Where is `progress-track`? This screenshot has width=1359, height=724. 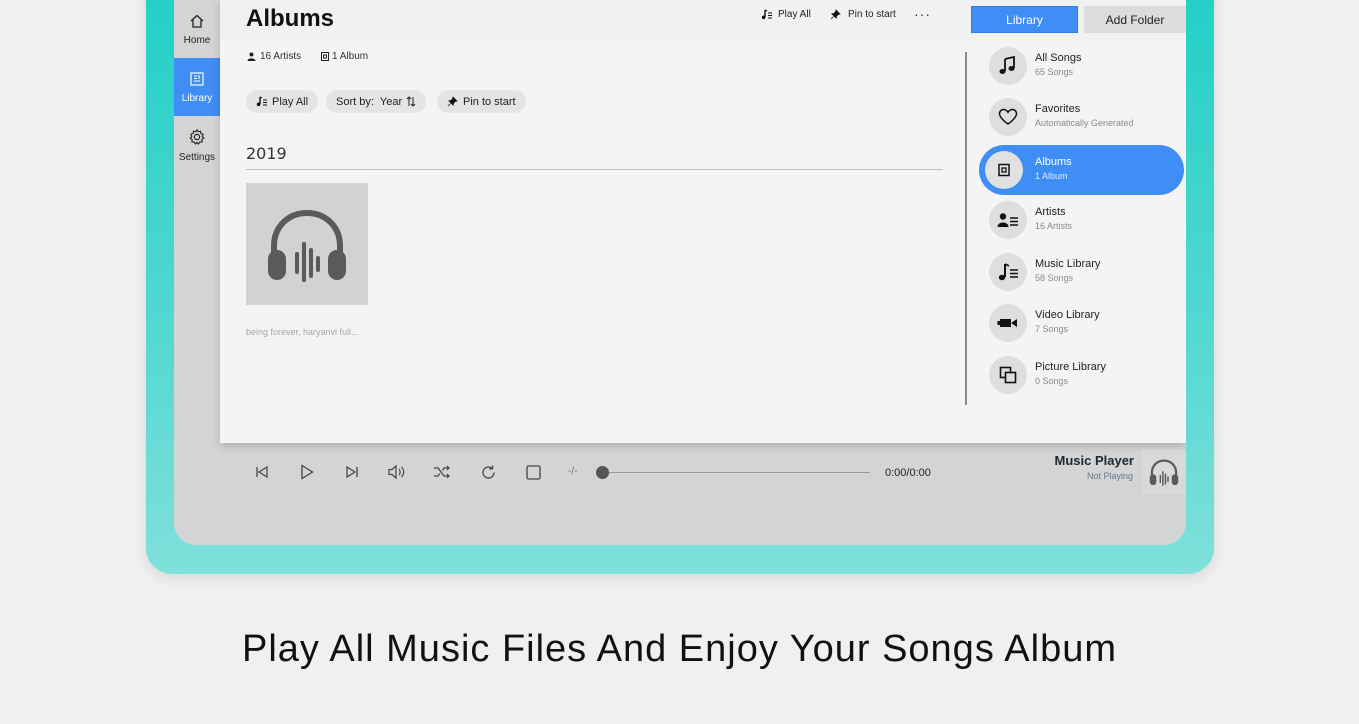
progress-track is located at coordinates (735, 472).